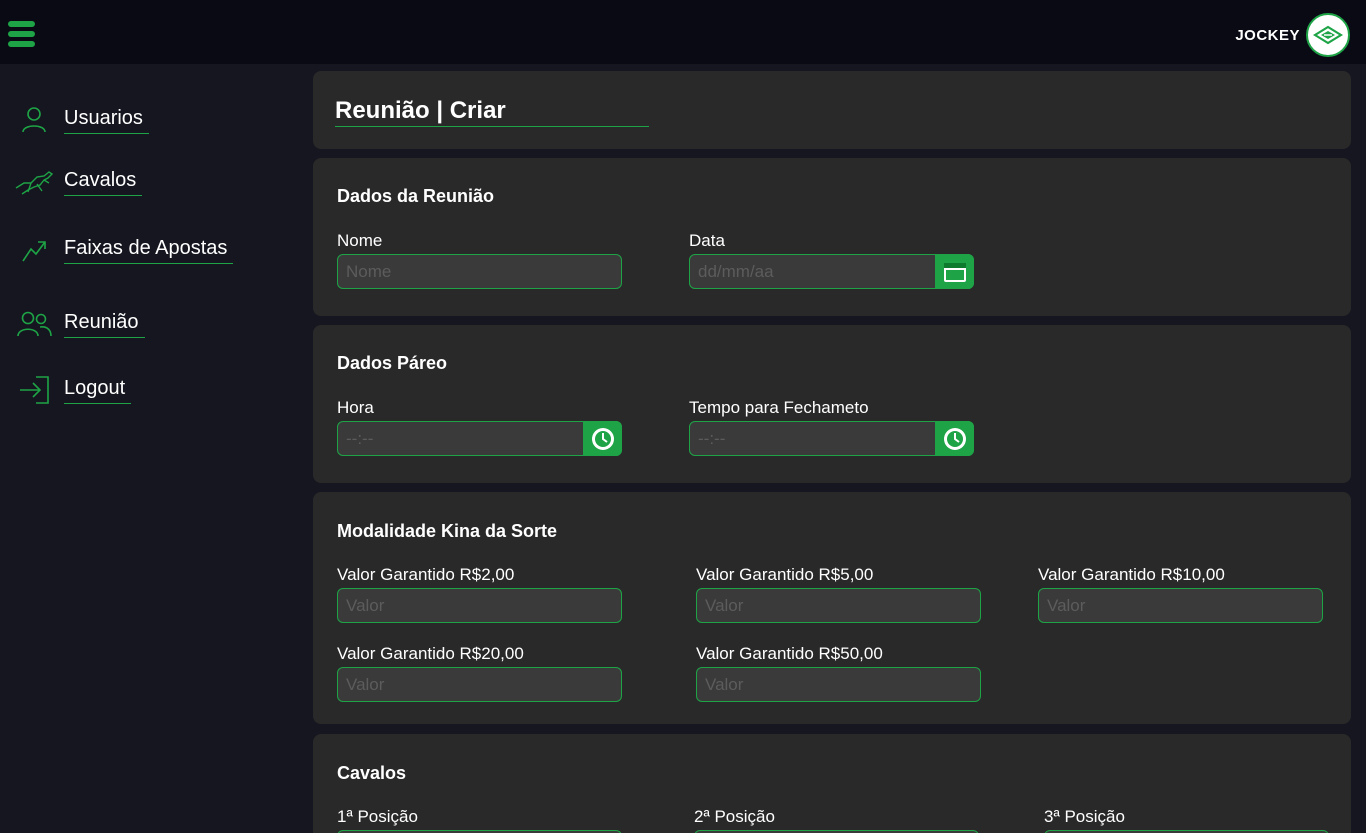 The width and height of the screenshot is (1366, 833). What do you see at coordinates (954, 271) in the screenshot?
I see `calendar-icon` at bounding box center [954, 271].